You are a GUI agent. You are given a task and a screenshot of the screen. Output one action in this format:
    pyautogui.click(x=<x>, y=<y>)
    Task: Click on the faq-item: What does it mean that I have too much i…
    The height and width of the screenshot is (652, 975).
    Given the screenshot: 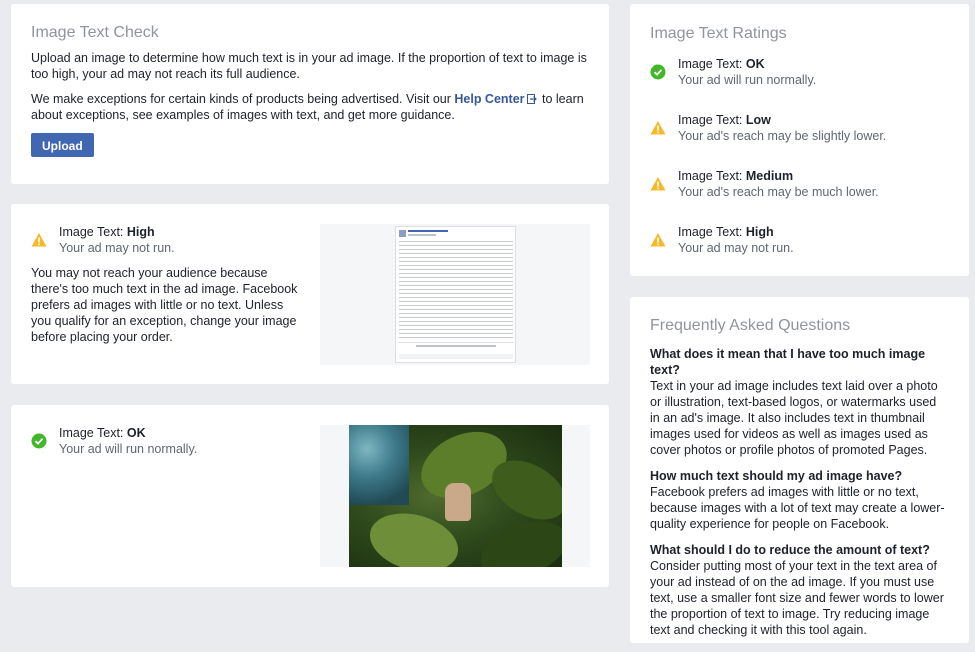 What is the action you would take?
    pyautogui.click(x=799, y=402)
    